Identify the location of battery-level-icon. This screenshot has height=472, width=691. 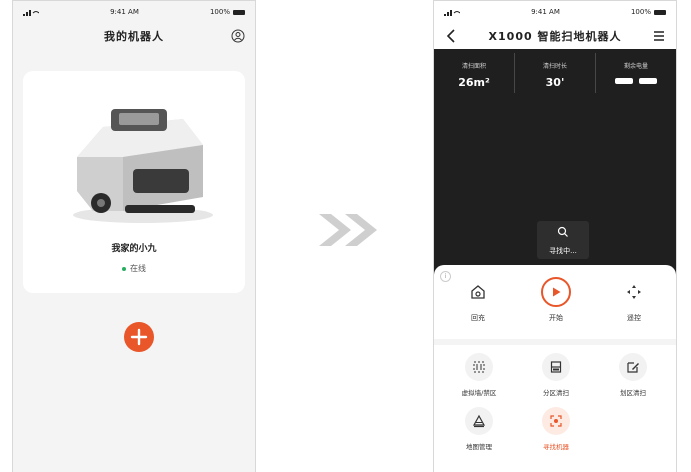
(636, 81).